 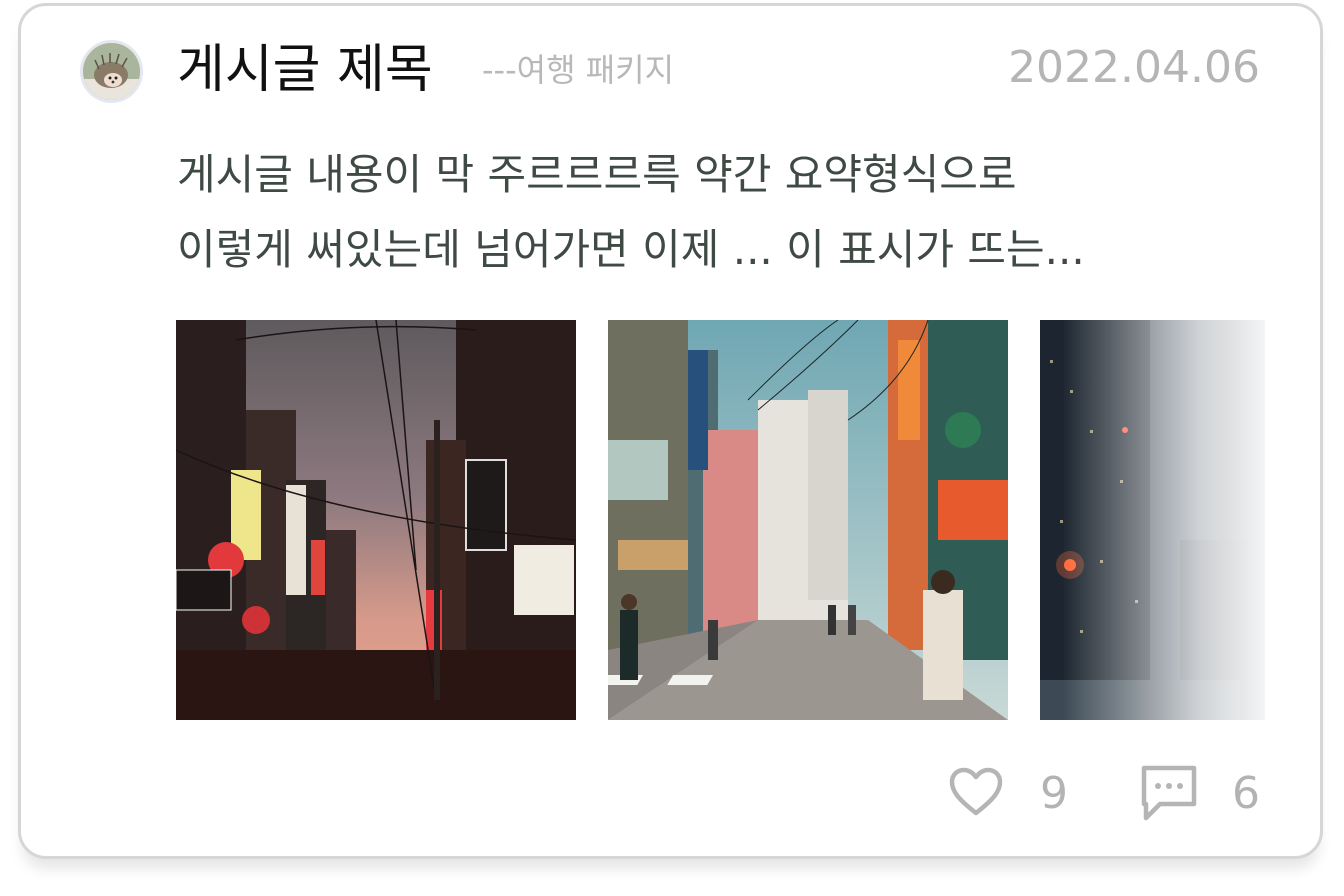 I want to click on post-stats: 9 6, so click(x=1105, y=795).